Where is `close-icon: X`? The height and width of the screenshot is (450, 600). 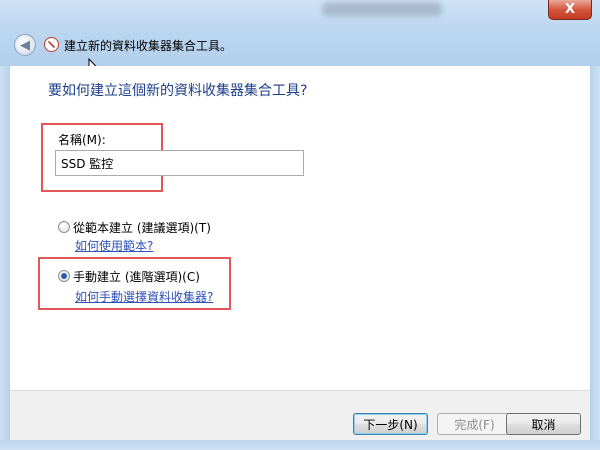
close-icon: X is located at coordinates (570, 9).